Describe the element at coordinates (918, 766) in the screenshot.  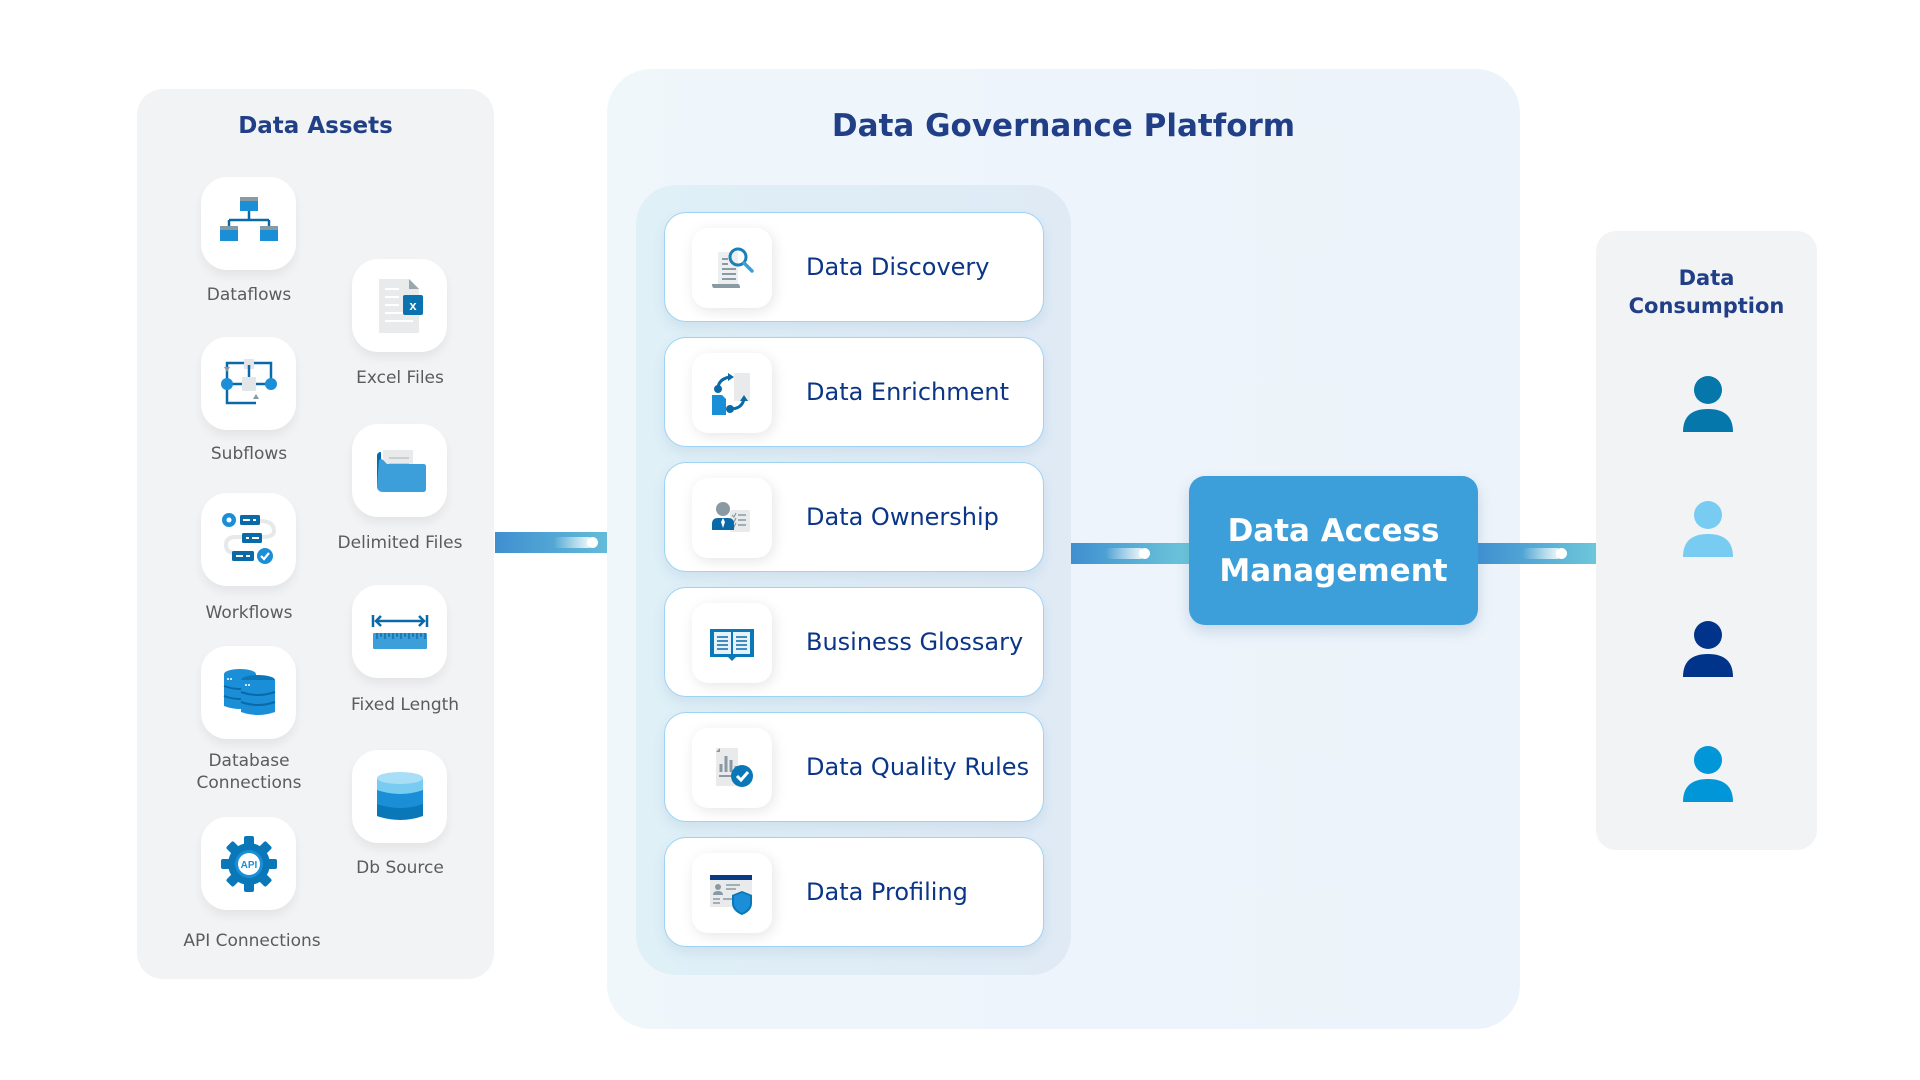
I see `module-label: Data Quality Rules` at that location.